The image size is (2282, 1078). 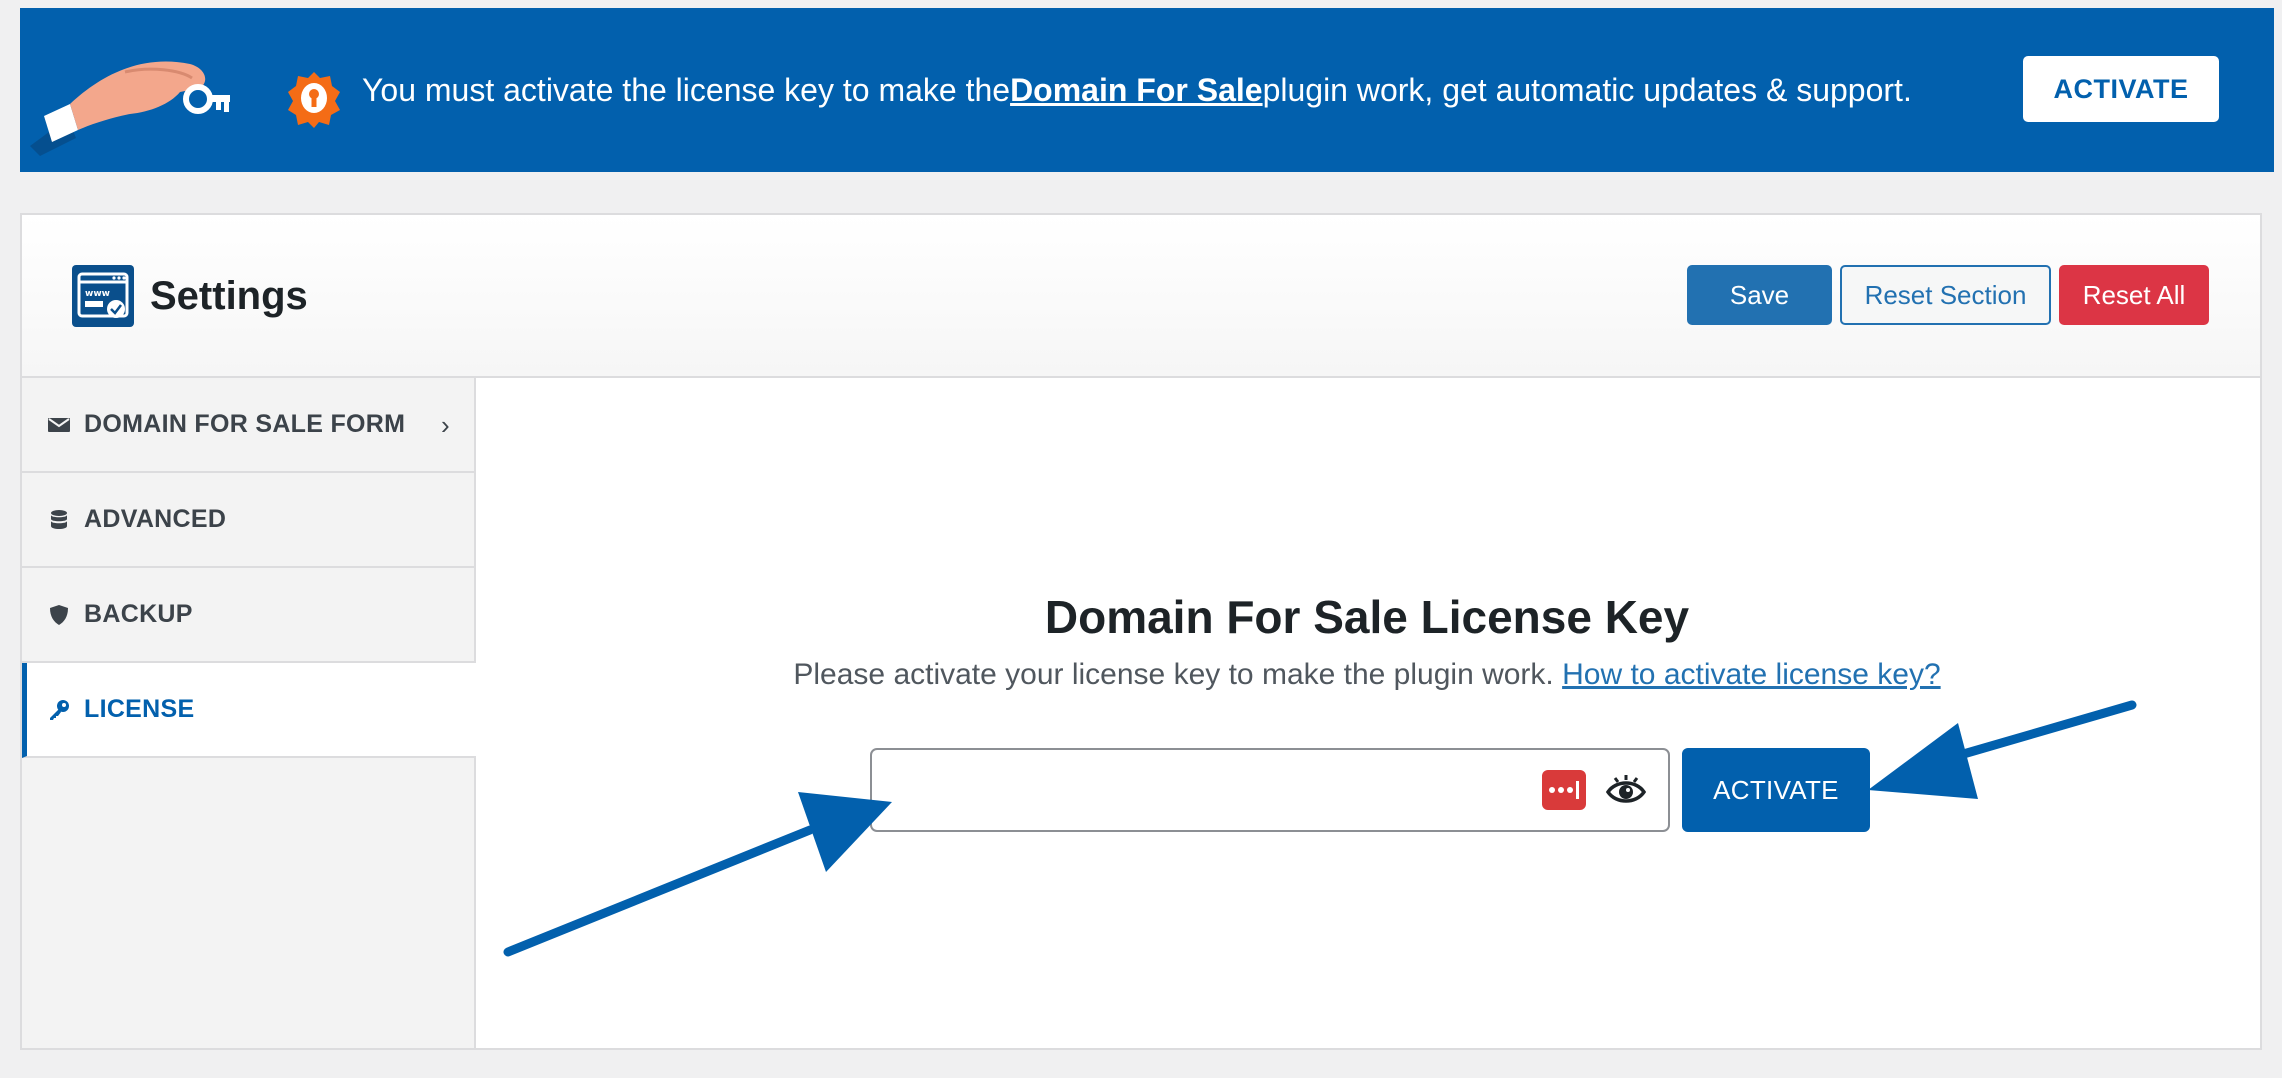 What do you see at coordinates (59, 710) in the screenshot?
I see `key-icon` at bounding box center [59, 710].